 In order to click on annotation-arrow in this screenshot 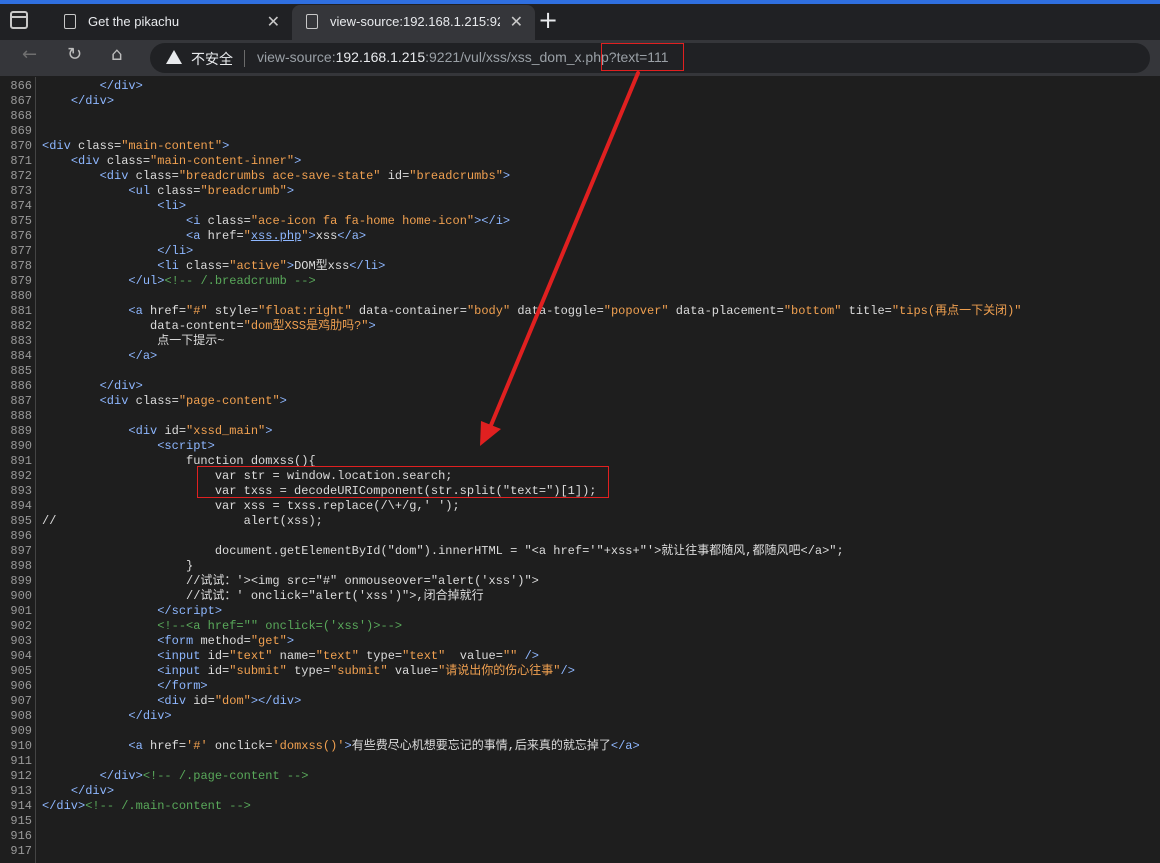, I will do `click(560, 258)`.